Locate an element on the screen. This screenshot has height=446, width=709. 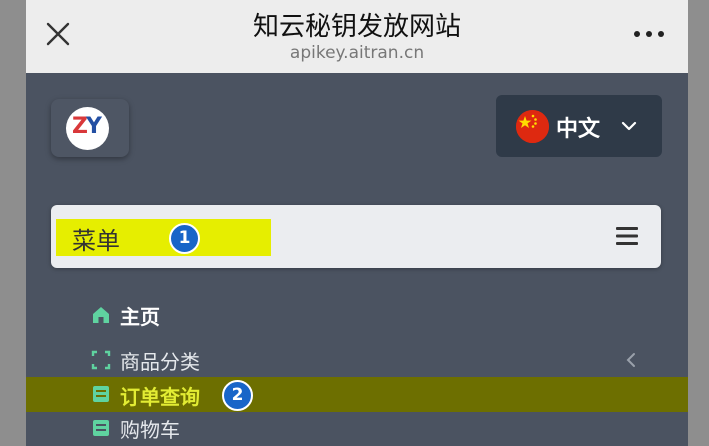
expand-icon is located at coordinates (101, 360).